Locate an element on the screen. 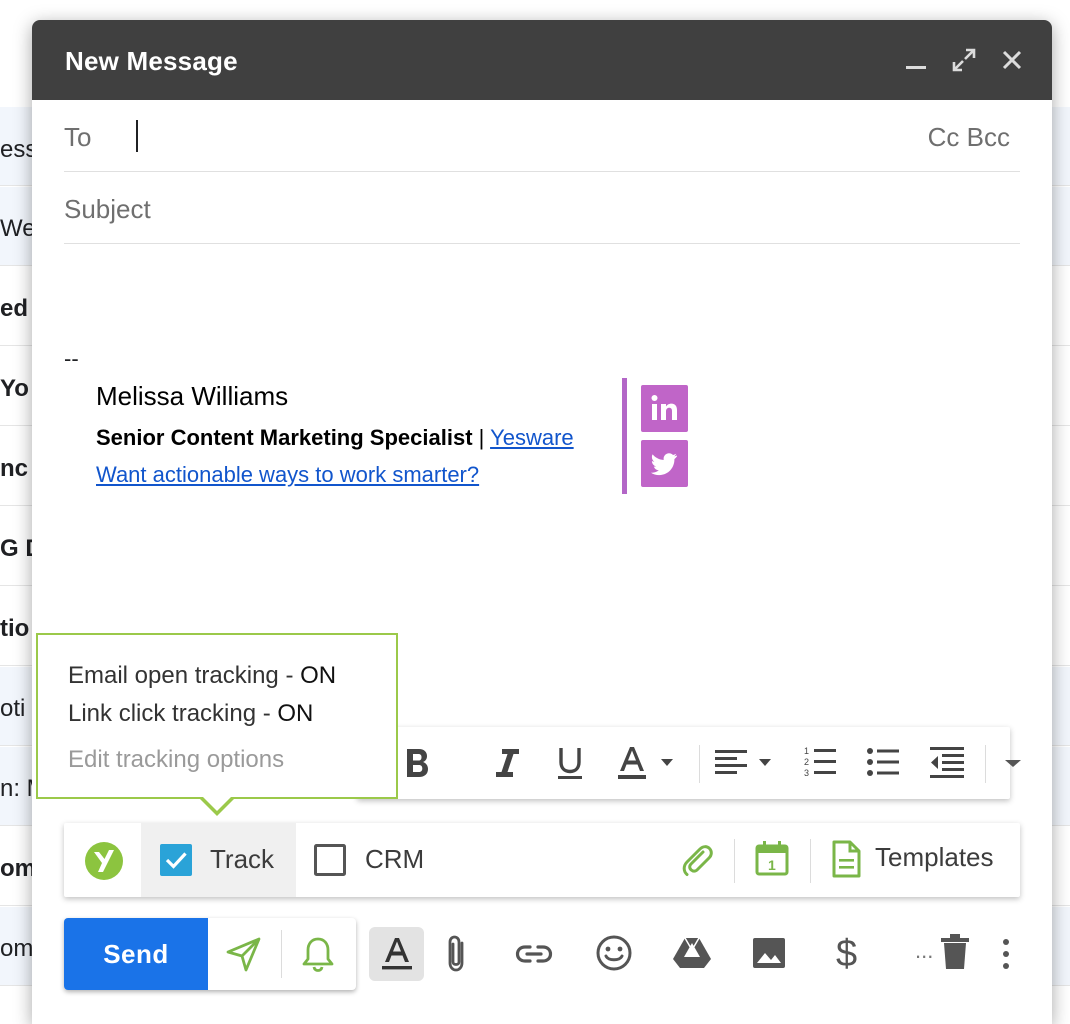 The width and height of the screenshot is (1070, 1024). link-tracking-line: Link click tracking - ON is located at coordinates (190, 714).